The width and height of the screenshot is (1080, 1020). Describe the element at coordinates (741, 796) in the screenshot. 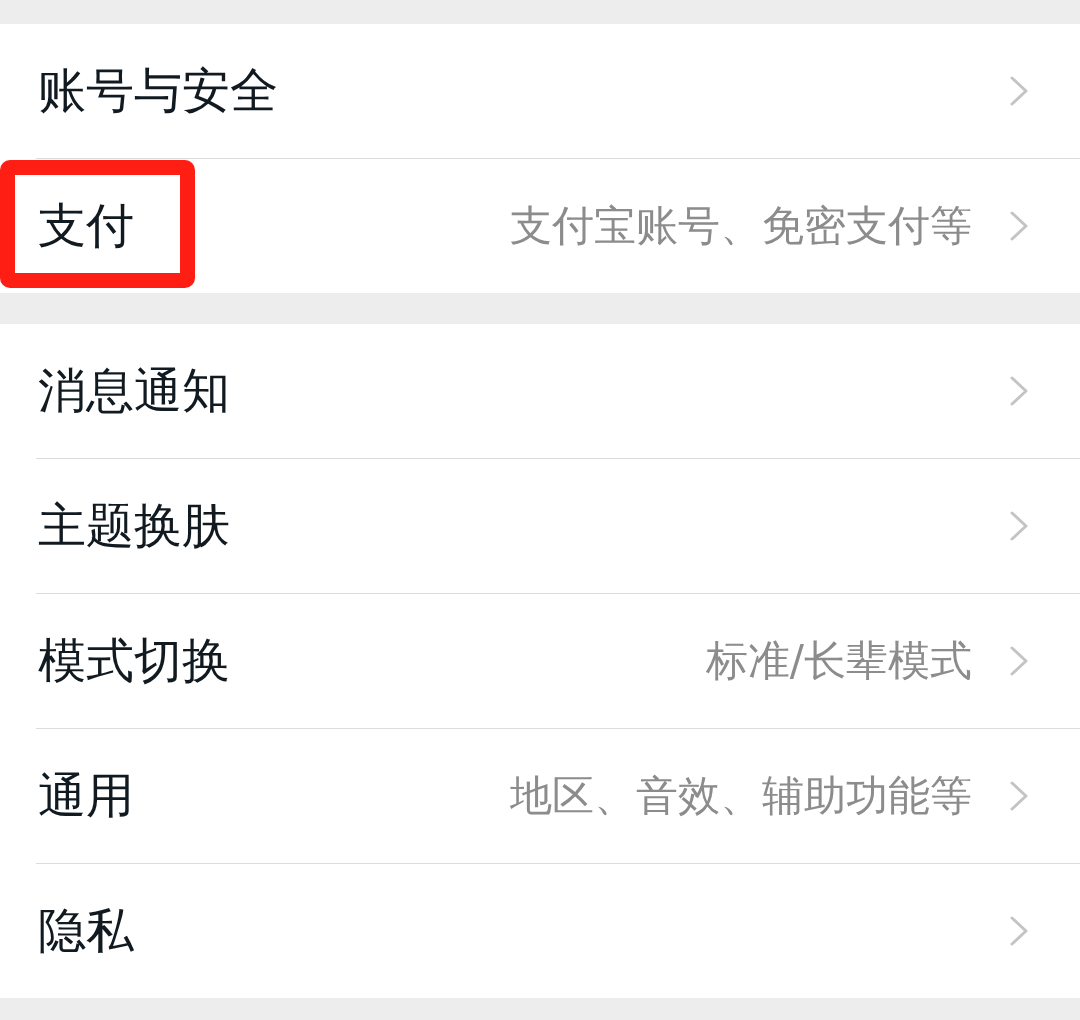

I see `row-value: 地区、音效、辅助功能等` at that location.